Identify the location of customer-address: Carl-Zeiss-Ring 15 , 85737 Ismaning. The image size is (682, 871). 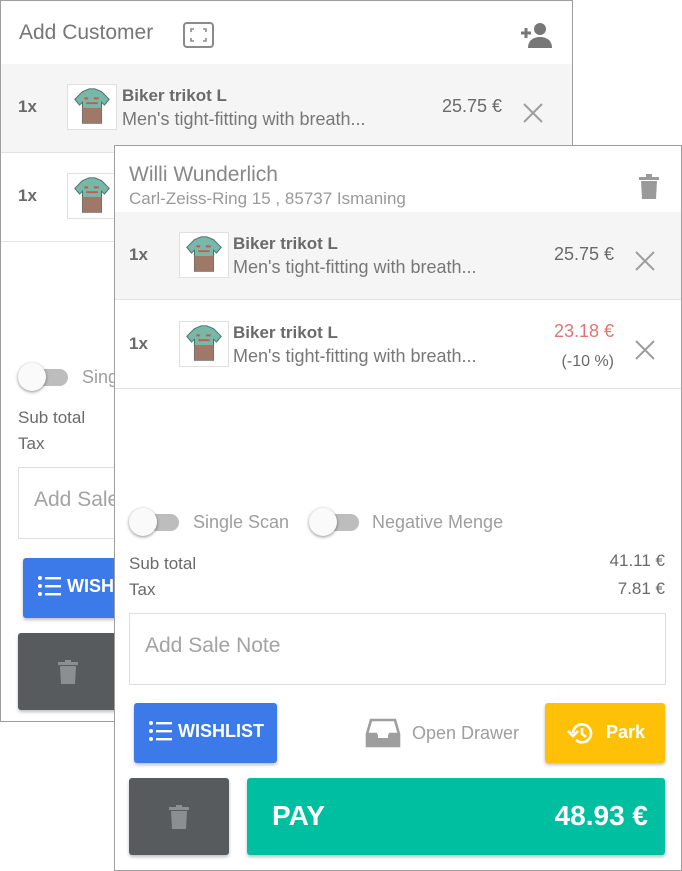
(267, 198).